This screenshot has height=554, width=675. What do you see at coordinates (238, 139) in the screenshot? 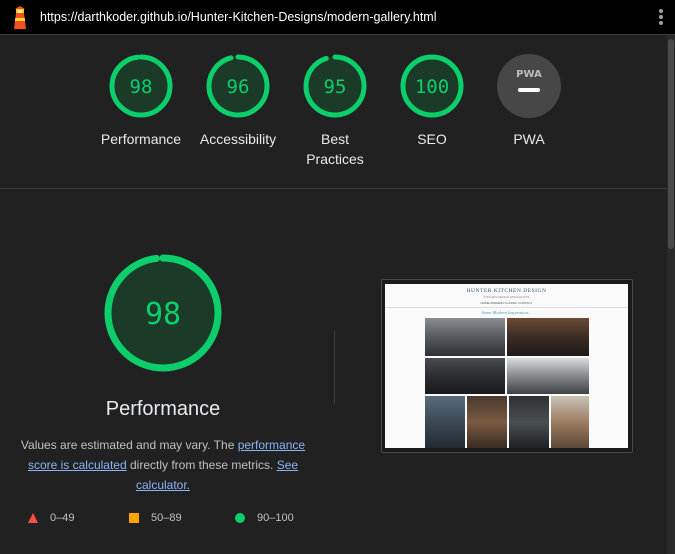
I see `gauge-label: Accessibility` at bounding box center [238, 139].